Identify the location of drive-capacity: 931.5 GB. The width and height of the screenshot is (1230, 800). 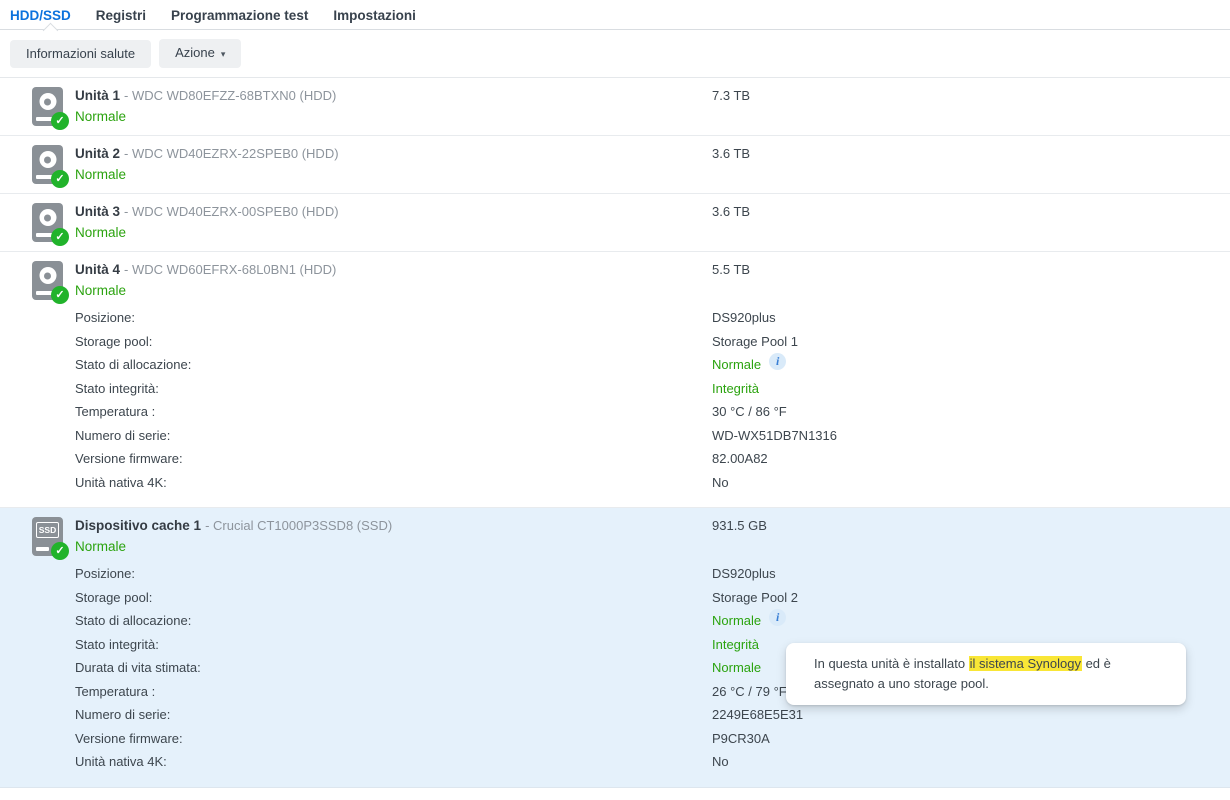
(739, 525).